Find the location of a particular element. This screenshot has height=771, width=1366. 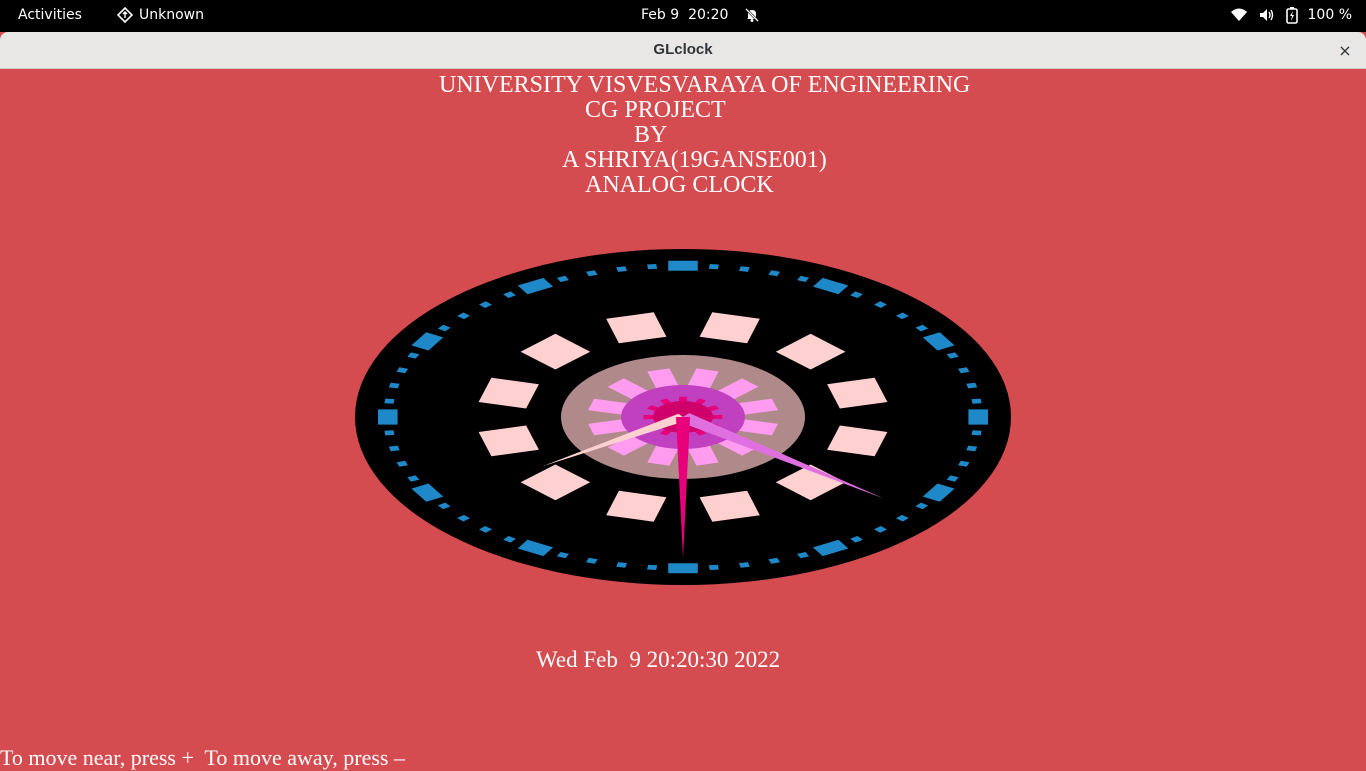

battery-percentage: 100 % is located at coordinates (1329, 15).